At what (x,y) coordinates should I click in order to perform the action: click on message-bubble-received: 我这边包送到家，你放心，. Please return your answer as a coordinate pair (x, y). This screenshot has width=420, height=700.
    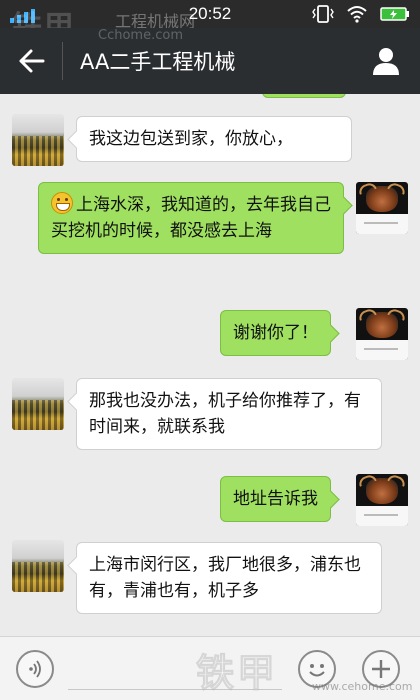
    Looking at the image, I should click on (214, 139).